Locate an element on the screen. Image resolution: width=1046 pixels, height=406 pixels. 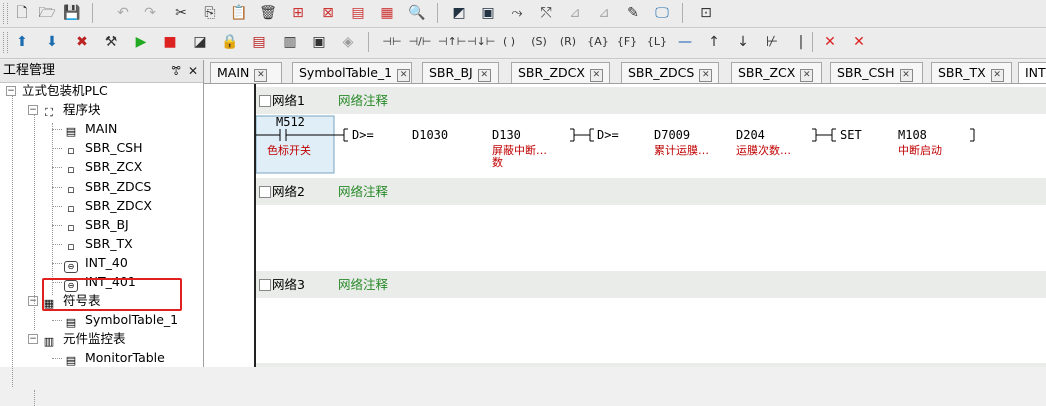
tree-item-立式包装机plc: 立式包装机PLC is located at coordinates (65, 91).